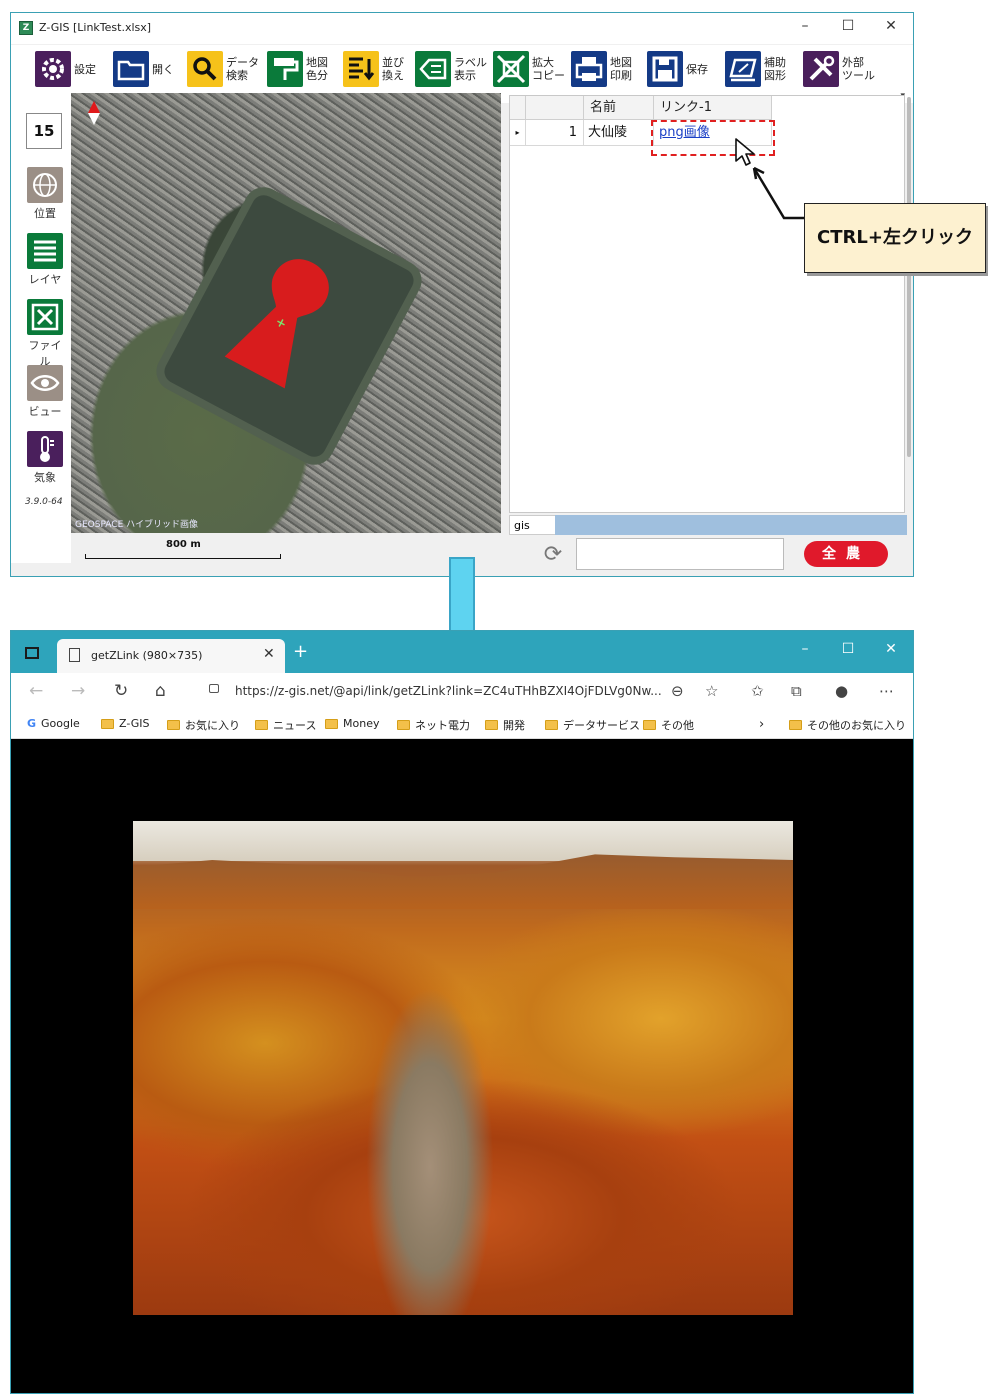 This screenshot has height=1394, width=988. Describe the element at coordinates (433, 725) in the screenshot. I see `bookmark-net-power: ネット電力` at that location.